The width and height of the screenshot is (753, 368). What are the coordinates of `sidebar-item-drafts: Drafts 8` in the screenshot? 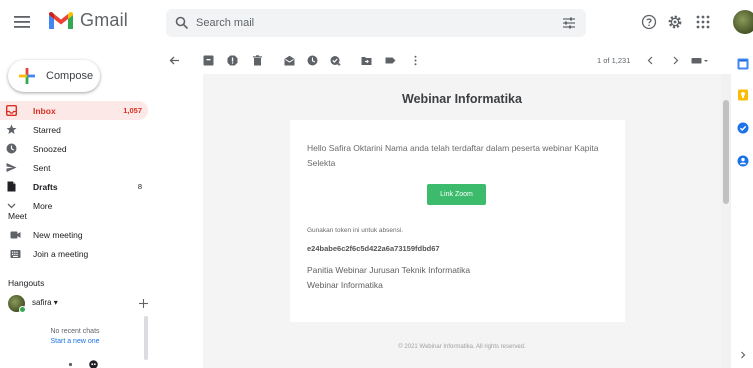 It's located at (74, 186).